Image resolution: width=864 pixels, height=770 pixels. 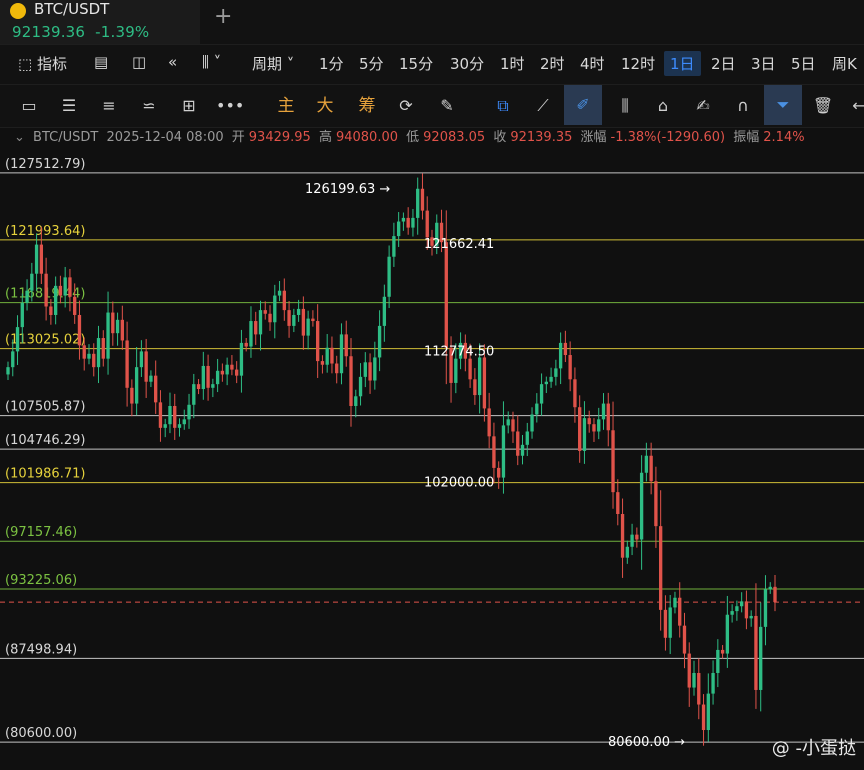 What do you see at coordinates (331, 63) in the screenshot?
I see `interval-1m: 1分` at bounding box center [331, 63].